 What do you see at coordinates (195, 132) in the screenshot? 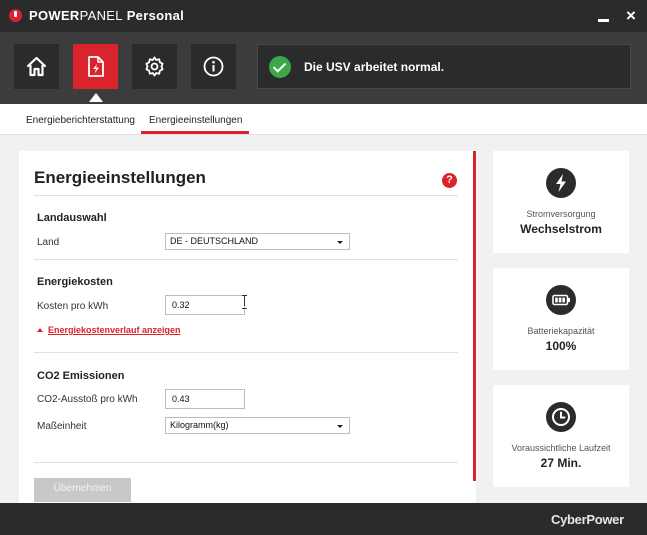
I see `active-tab-indicator` at bounding box center [195, 132].